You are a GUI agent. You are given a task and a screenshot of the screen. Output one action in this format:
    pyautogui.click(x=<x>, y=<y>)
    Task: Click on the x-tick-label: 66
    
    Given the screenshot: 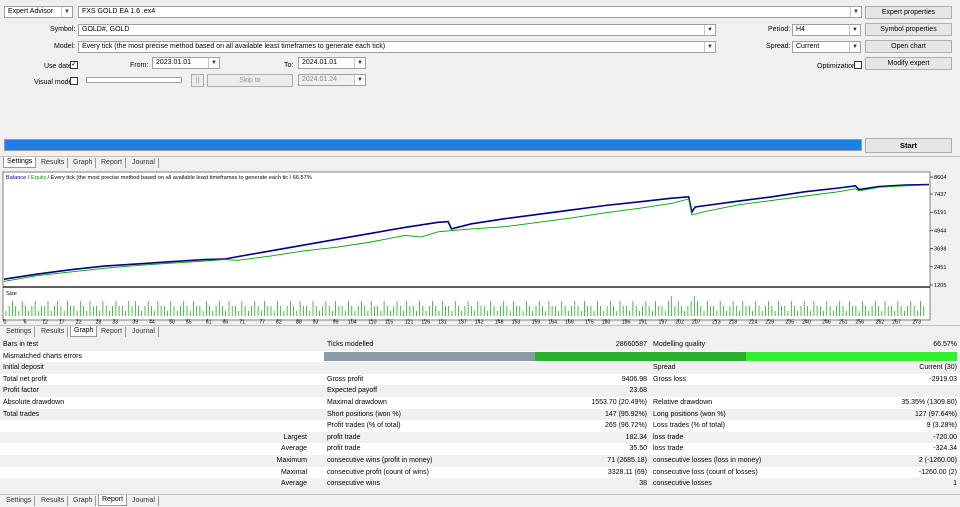 What is the action you would take?
    pyautogui.click(x=226, y=322)
    